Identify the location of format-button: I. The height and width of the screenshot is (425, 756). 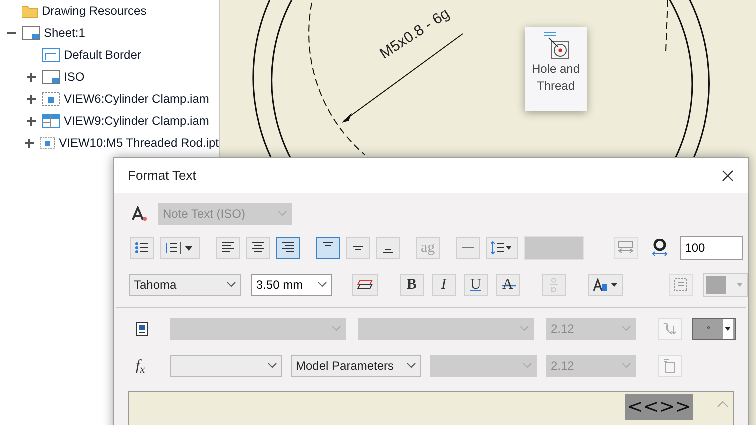
(444, 285).